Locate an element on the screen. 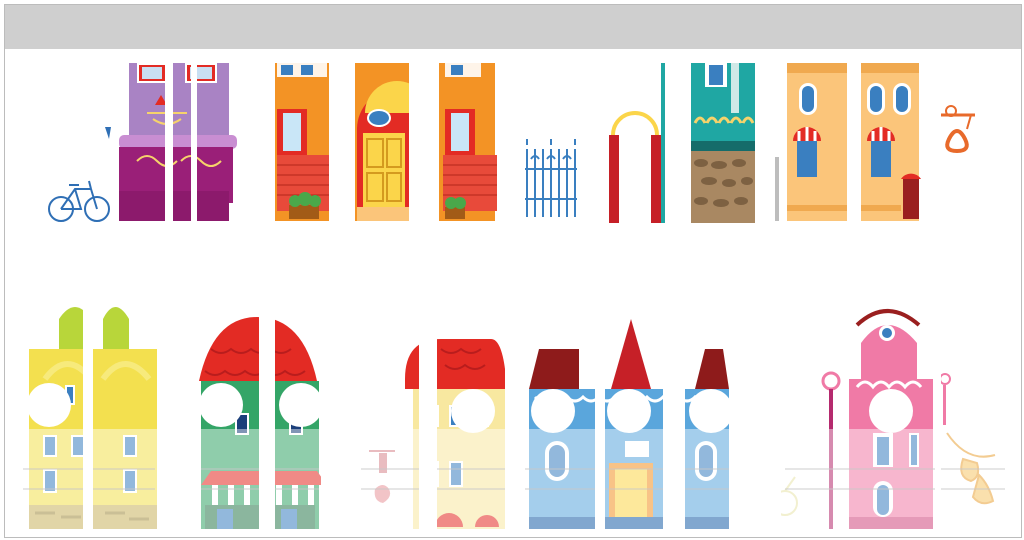  orange-house is located at coordinates (386, 142).